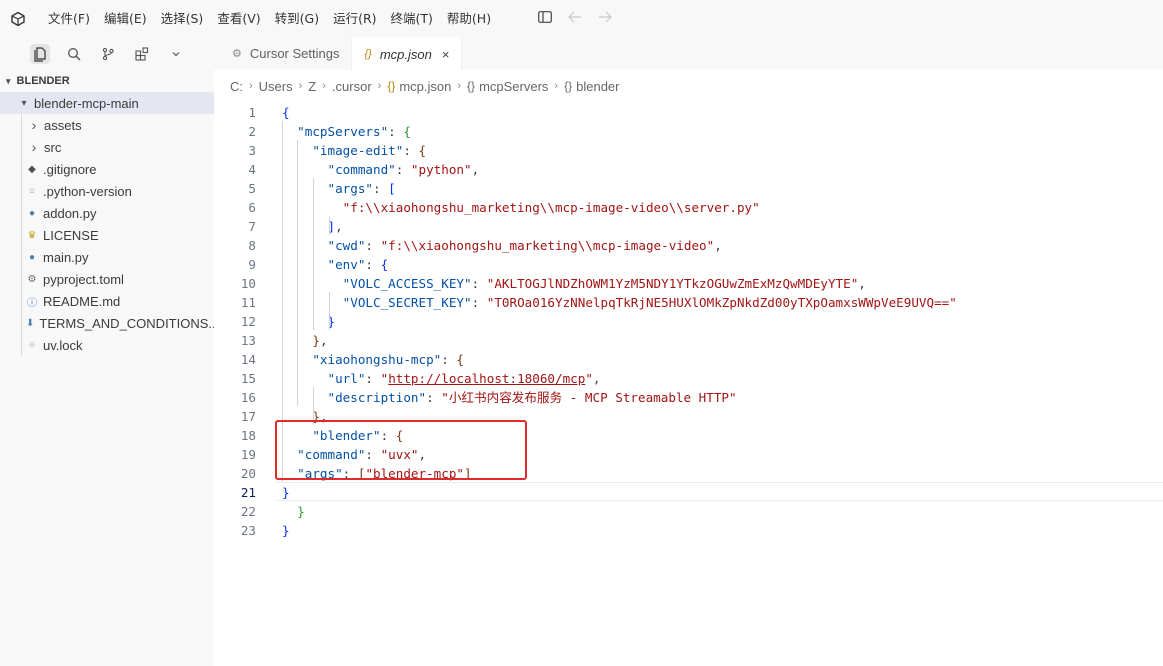 The height and width of the screenshot is (666, 1163). Describe the element at coordinates (70, 213) in the screenshot. I see `file-label: addon.py` at that location.